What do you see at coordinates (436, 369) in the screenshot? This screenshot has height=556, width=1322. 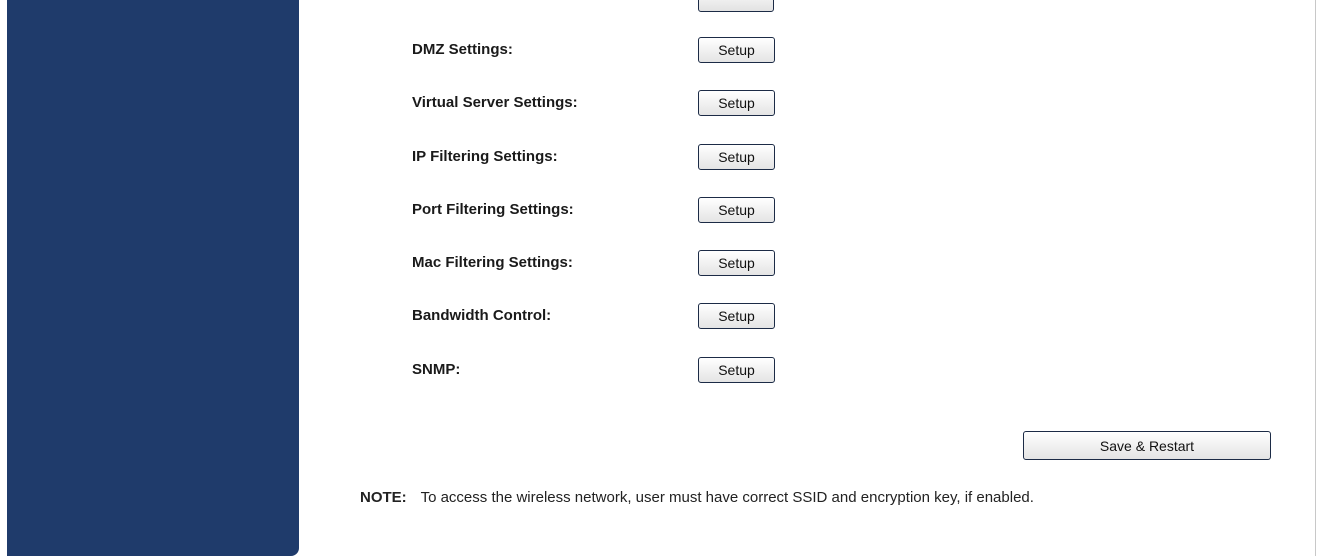 I see `settings-label: SNMP:` at bounding box center [436, 369].